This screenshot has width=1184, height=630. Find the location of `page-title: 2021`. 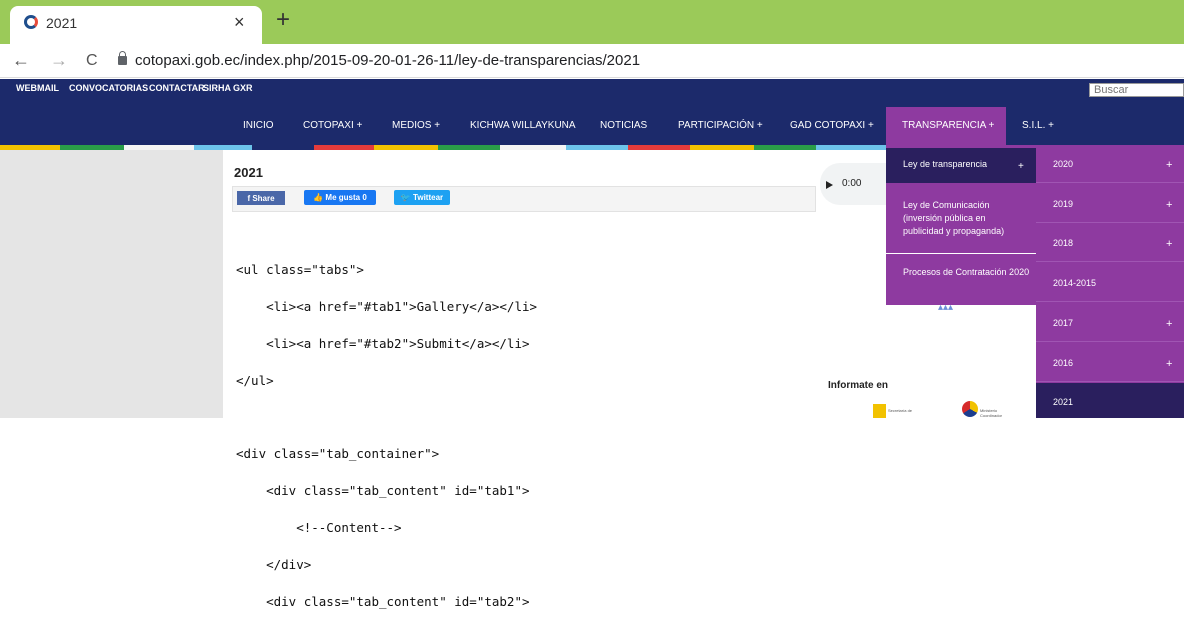

page-title: 2021 is located at coordinates (248, 172).